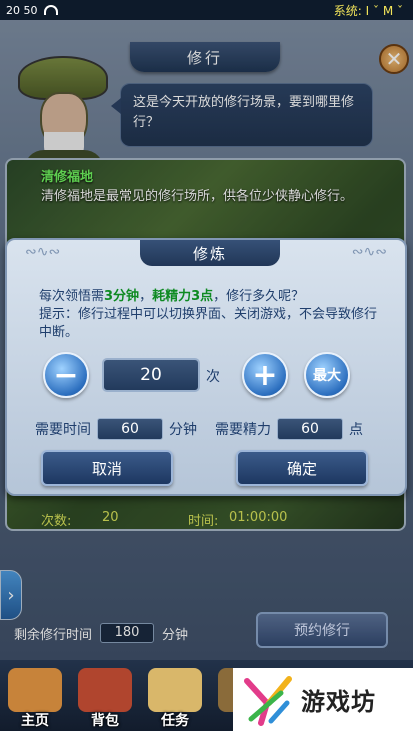 The width and height of the screenshot is (413, 731). What do you see at coordinates (259, 296) in the screenshot?
I see `msg-suffix: ，修行多久呢？` at bounding box center [259, 296].